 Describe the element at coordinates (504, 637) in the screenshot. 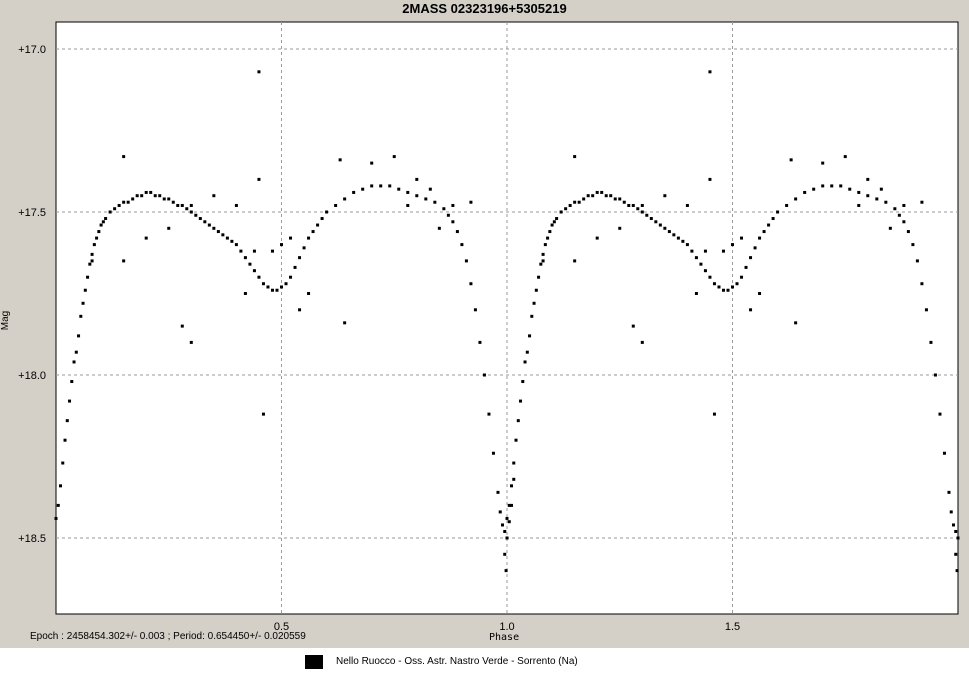

I see `x-axis-label: Phase` at that location.